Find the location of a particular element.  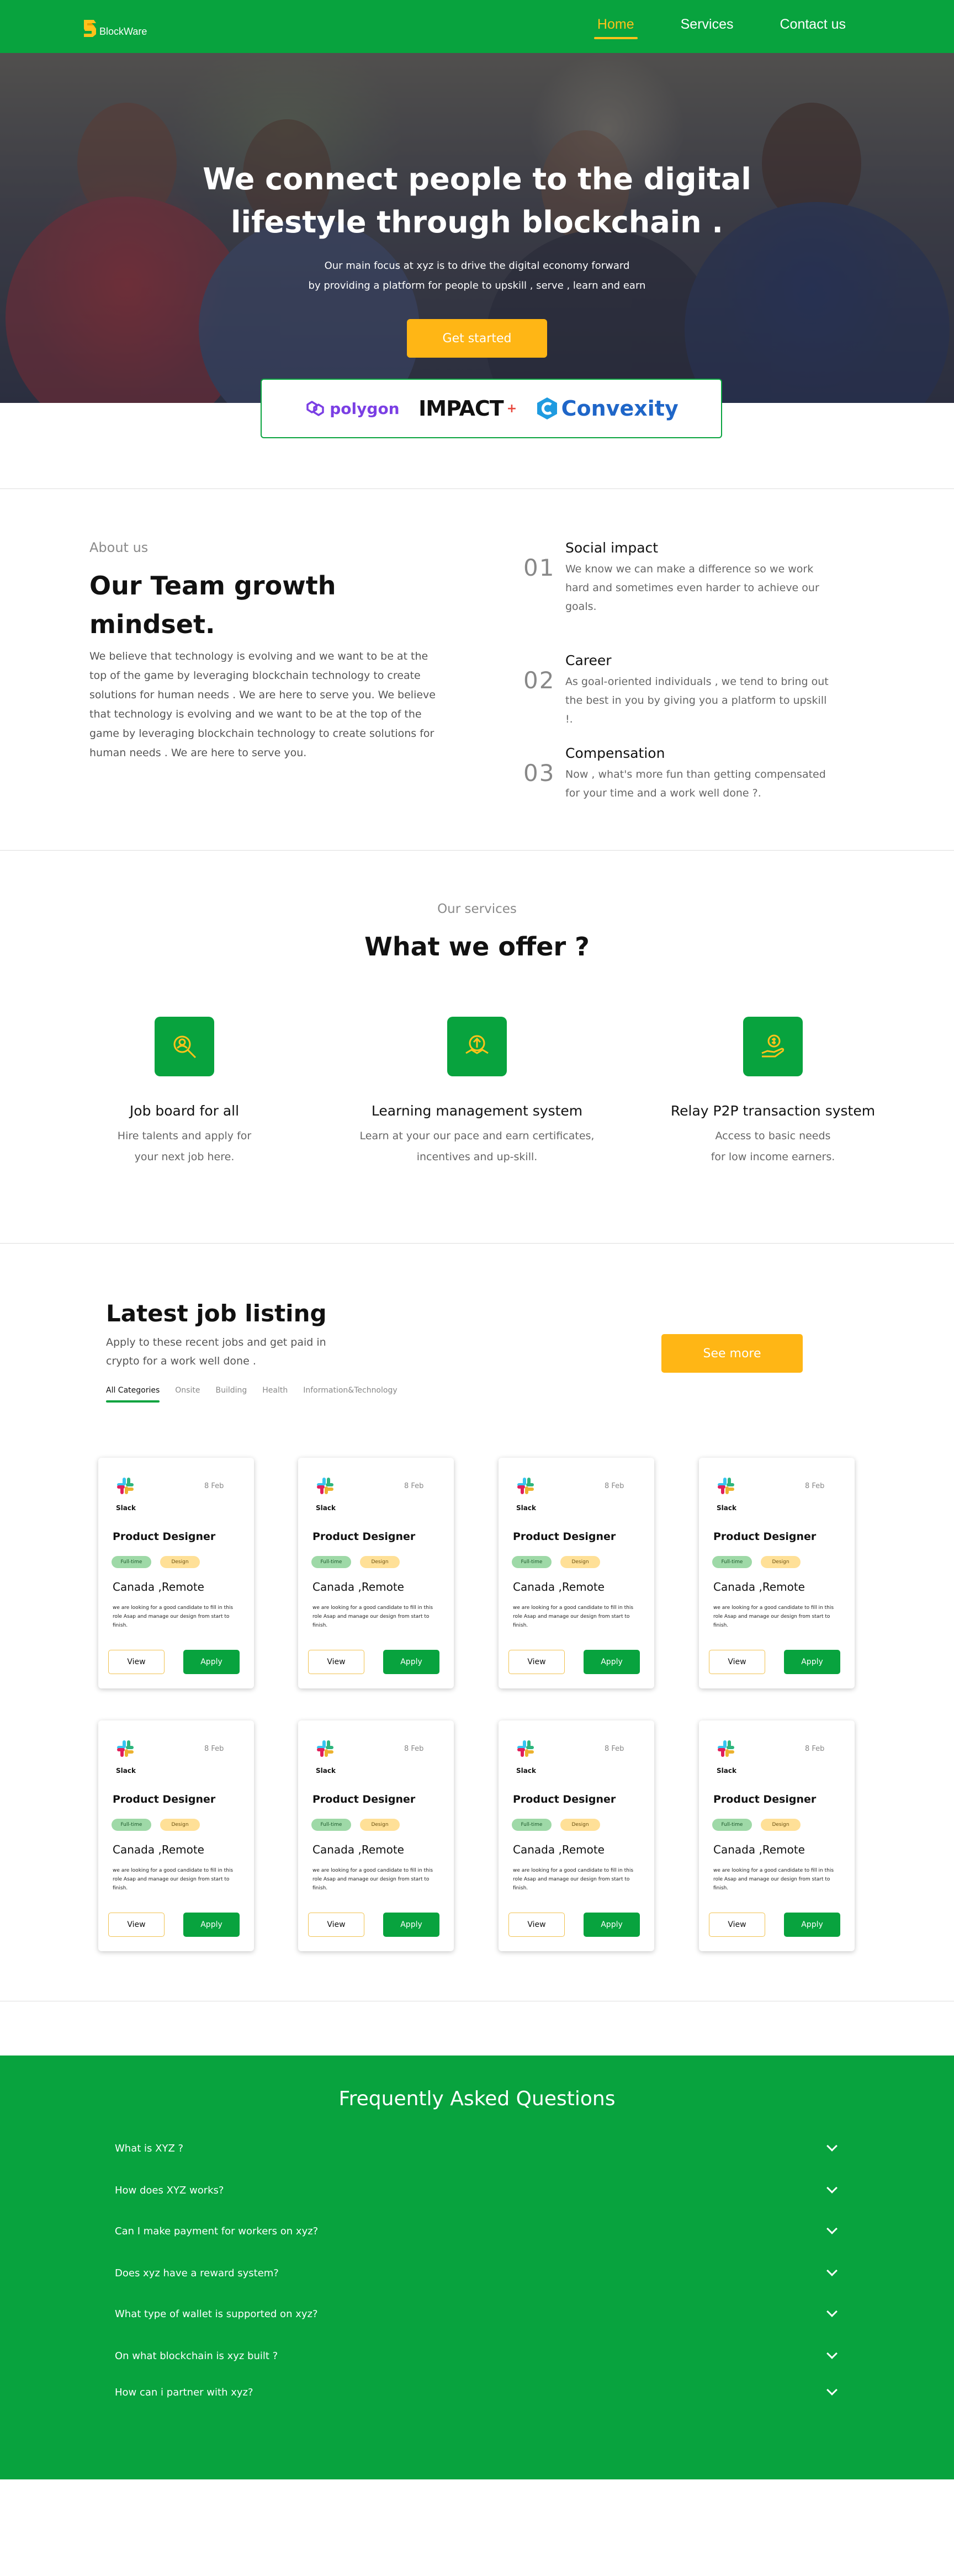

nav-contact-link: Contact us is located at coordinates (813, 28).